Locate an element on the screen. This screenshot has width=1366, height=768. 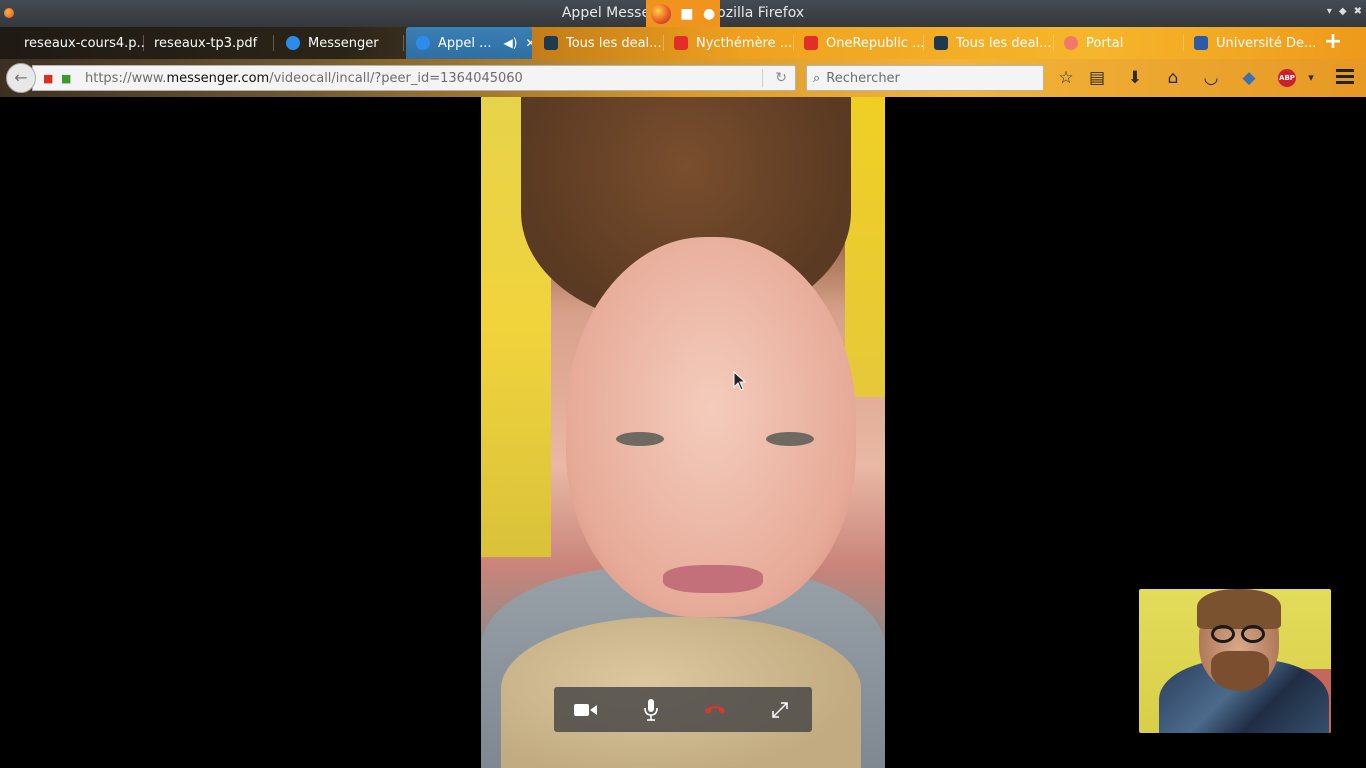
camera-sharing-icon: ■ is located at coordinates (687, 13).